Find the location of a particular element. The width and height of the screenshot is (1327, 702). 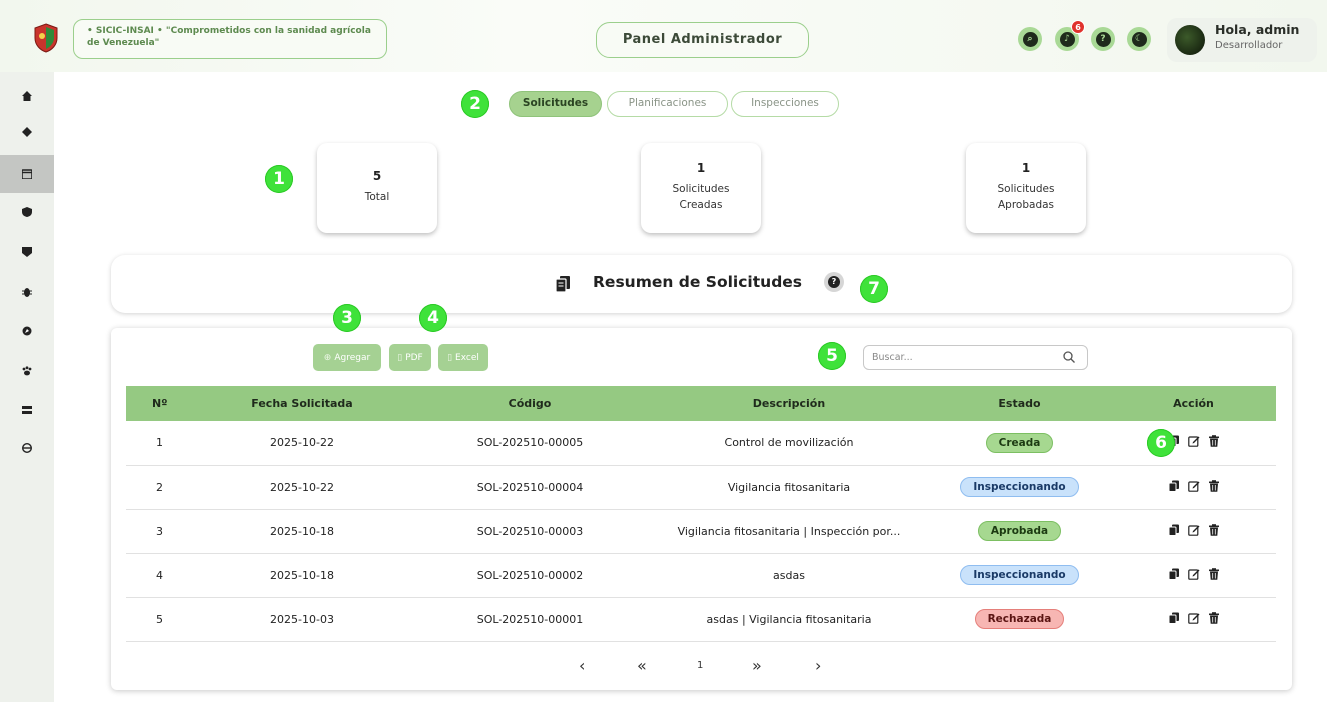

sidebar-item-calendar is located at coordinates (27, 174).